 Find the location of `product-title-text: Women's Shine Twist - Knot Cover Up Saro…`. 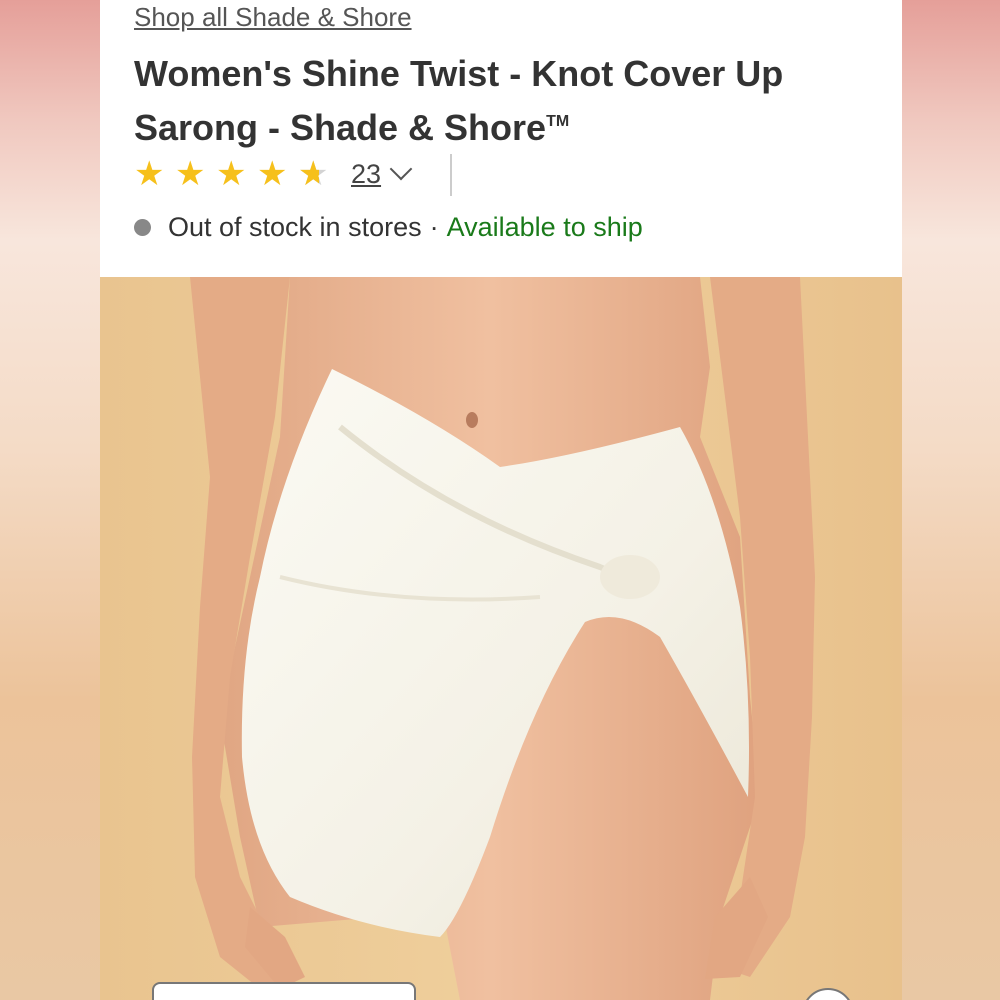

product-title-text: Women's Shine Twist - Knot Cover Up Saro… is located at coordinates (459, 100).